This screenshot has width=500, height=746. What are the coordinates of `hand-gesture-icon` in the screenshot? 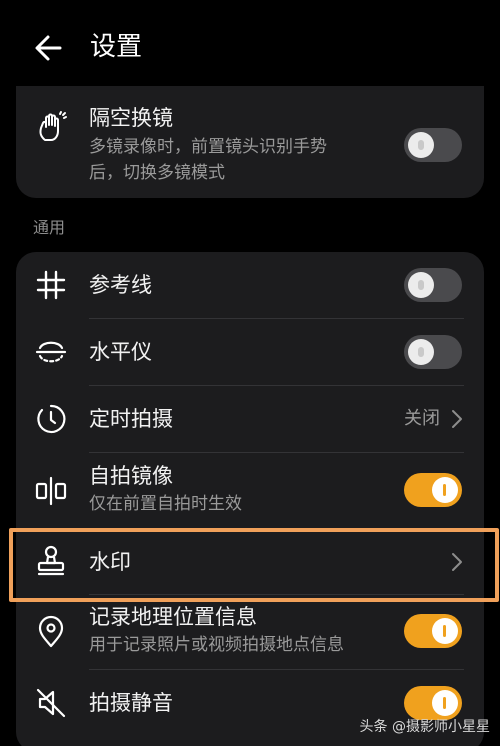 It's located at (53, 126).